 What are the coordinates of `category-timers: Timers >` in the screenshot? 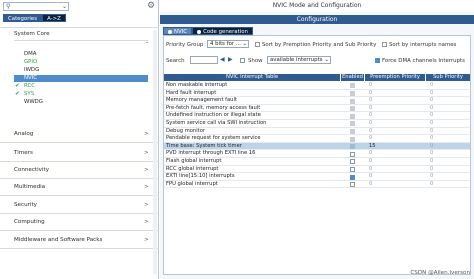 It's located at (84, 153).